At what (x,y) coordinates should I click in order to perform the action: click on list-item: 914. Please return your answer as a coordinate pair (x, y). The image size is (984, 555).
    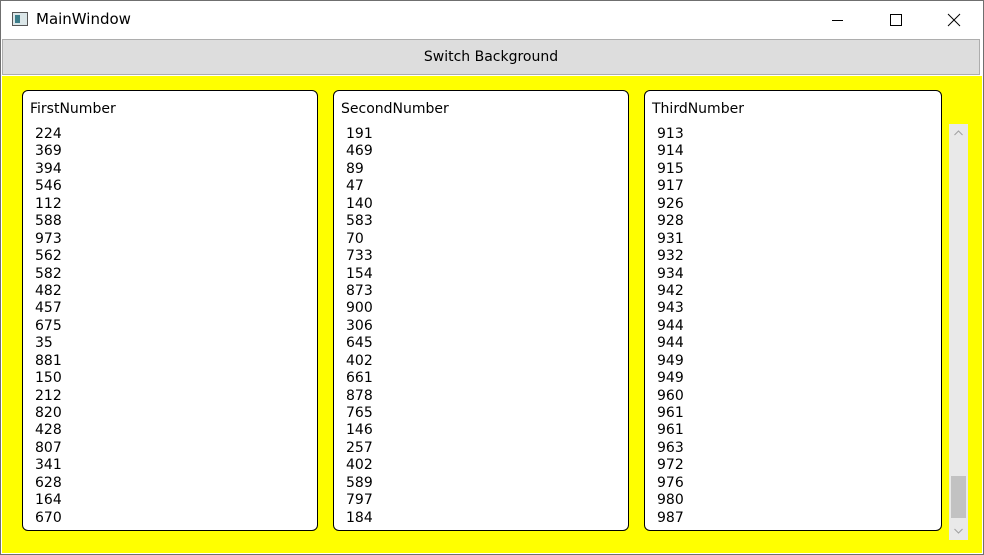
    Looking at the image, I should click on (670, 151).